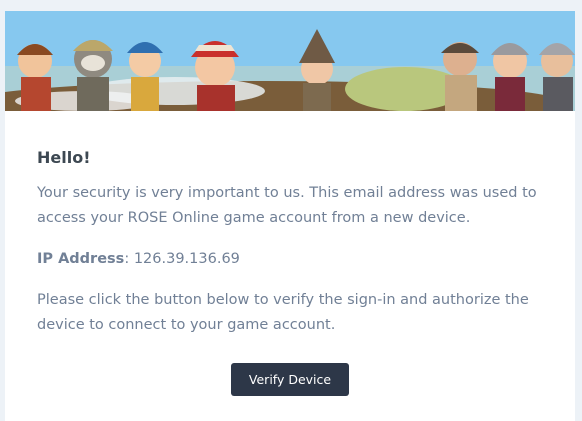  I want to click on ip-address-value: 126.39.136.69, so click(186, 259).